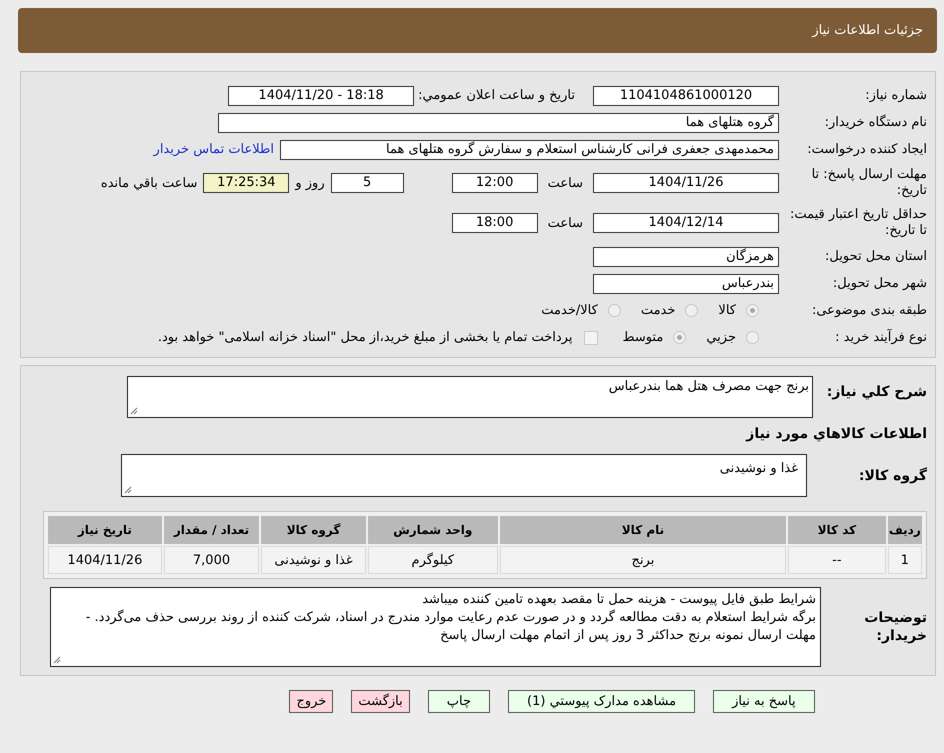  I want to click on field-label: نوع فرآيند خريد :, so click(881, 337).